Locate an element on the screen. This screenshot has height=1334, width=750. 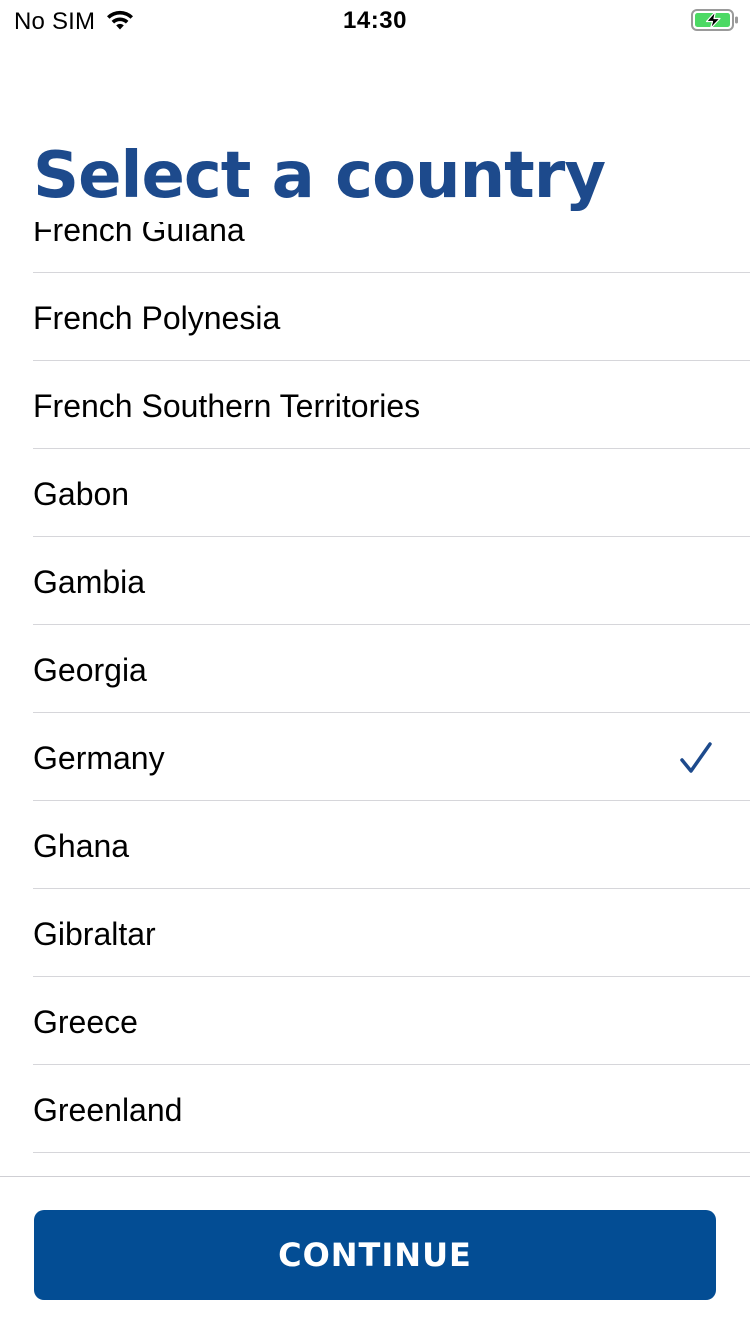
country-list-item: Germany is located at coordinates (391, 757).